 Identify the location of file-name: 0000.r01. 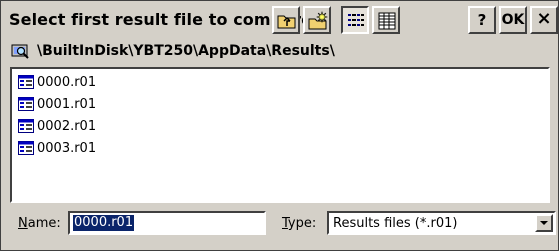
(67, 82).